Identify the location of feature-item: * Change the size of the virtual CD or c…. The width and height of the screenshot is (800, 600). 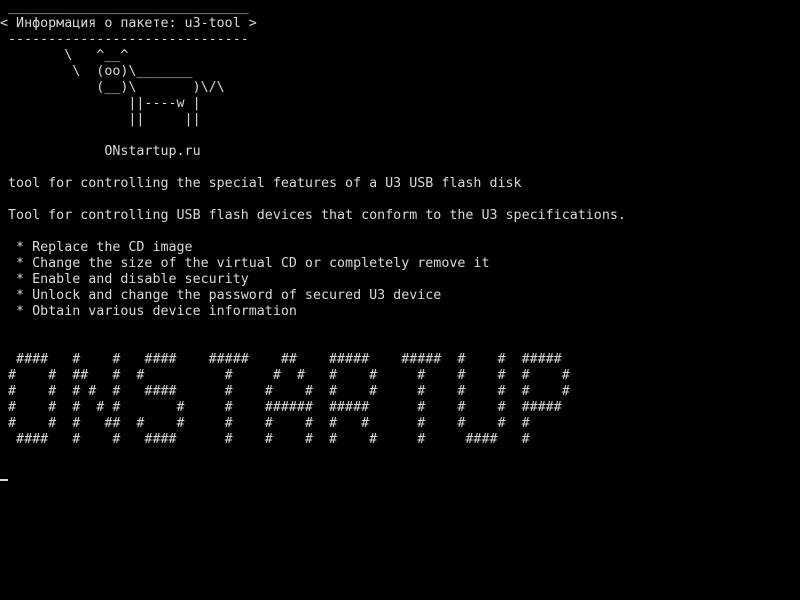
(245, 263).